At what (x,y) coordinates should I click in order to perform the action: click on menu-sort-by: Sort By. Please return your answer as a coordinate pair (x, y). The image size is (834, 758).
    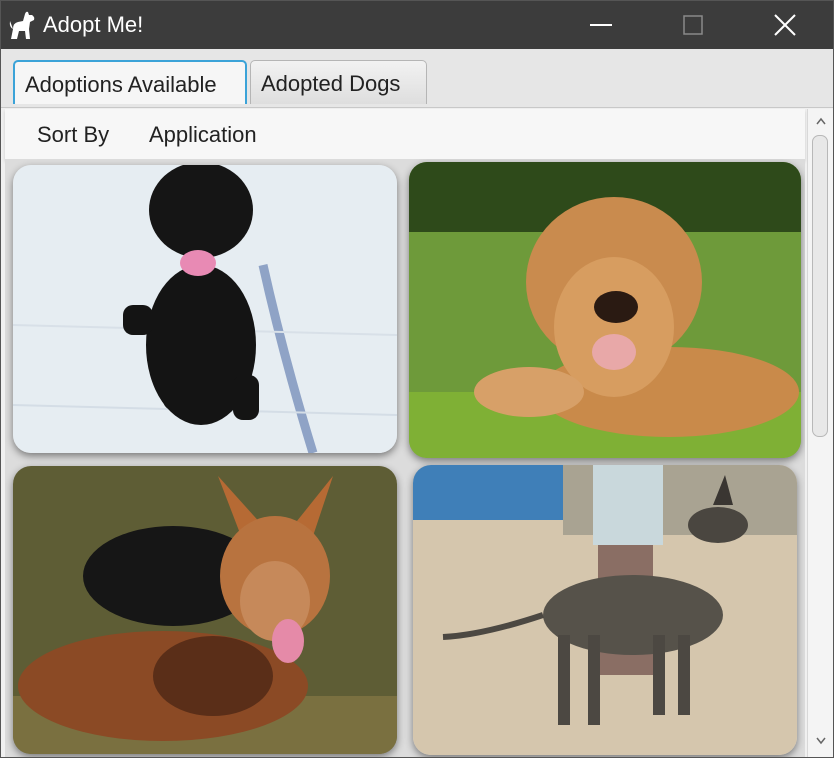
    Looking at the image, I should click on (73, 135).